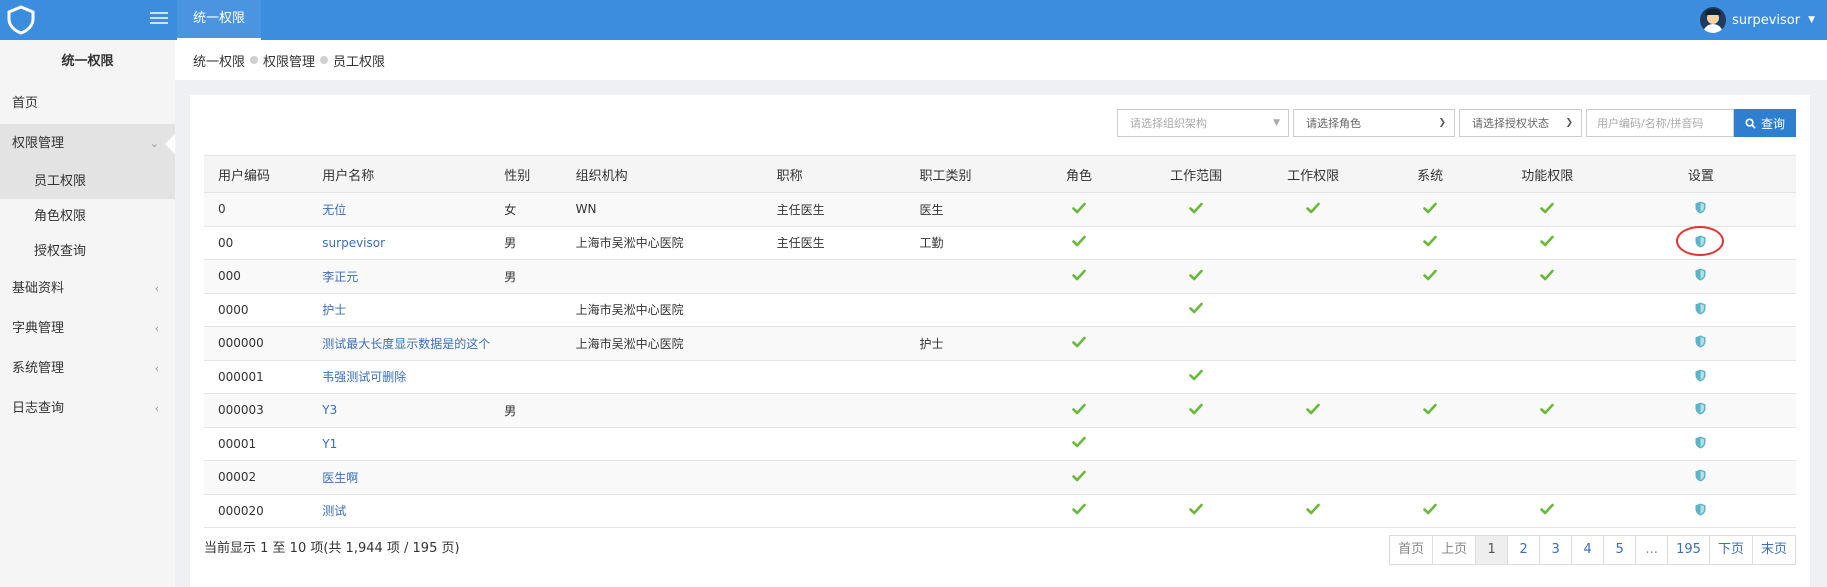  What do you see at coordinates (1520, 123) in the screenshot?
I see `auth-status-select: 请选择授权状态 ❯` at bounding box center [1520, 123].